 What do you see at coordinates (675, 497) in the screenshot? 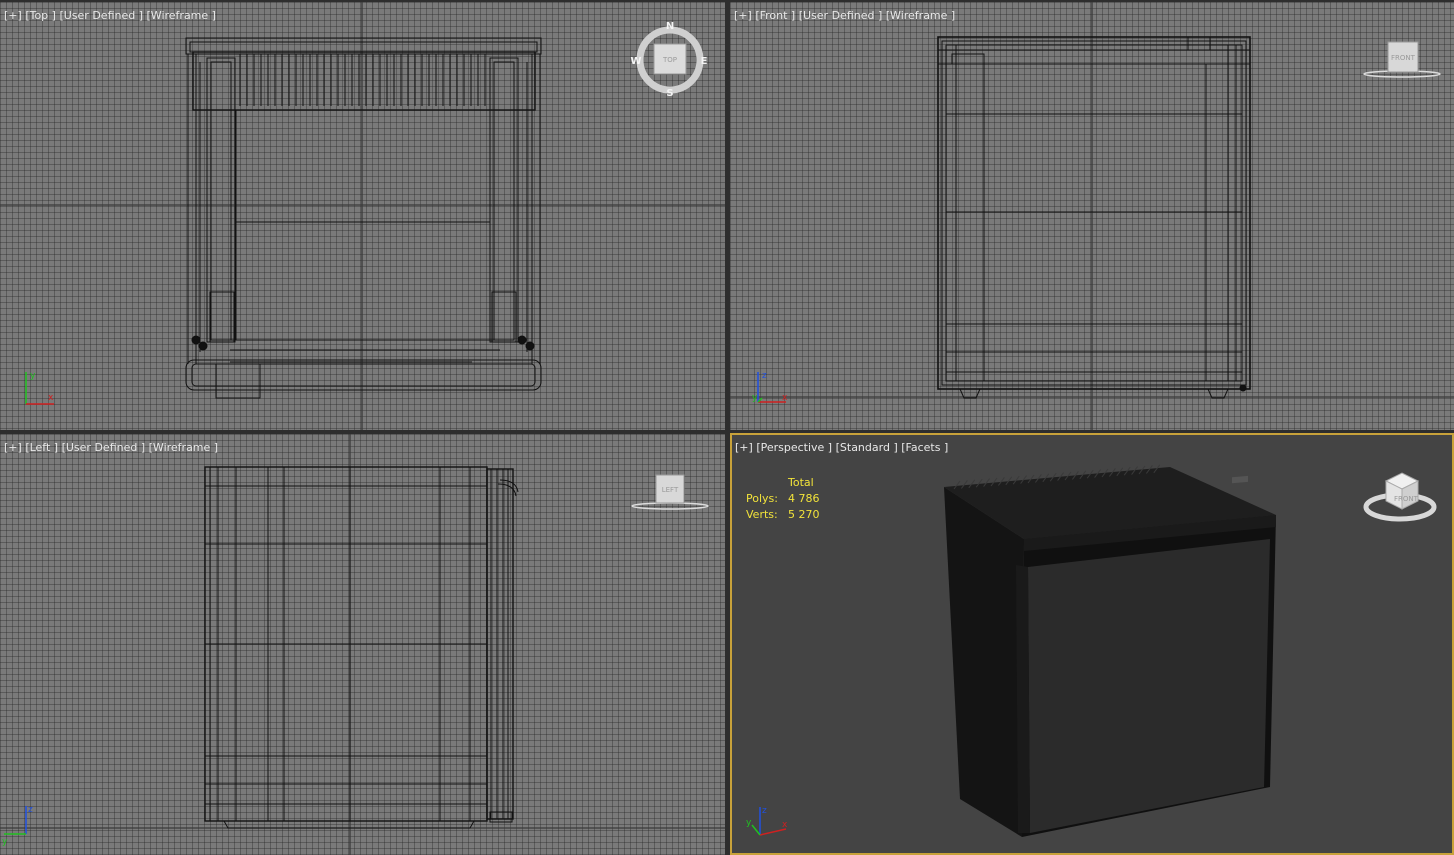
I see `viewcube-left: LEFT` at bounding box center [675, 497].